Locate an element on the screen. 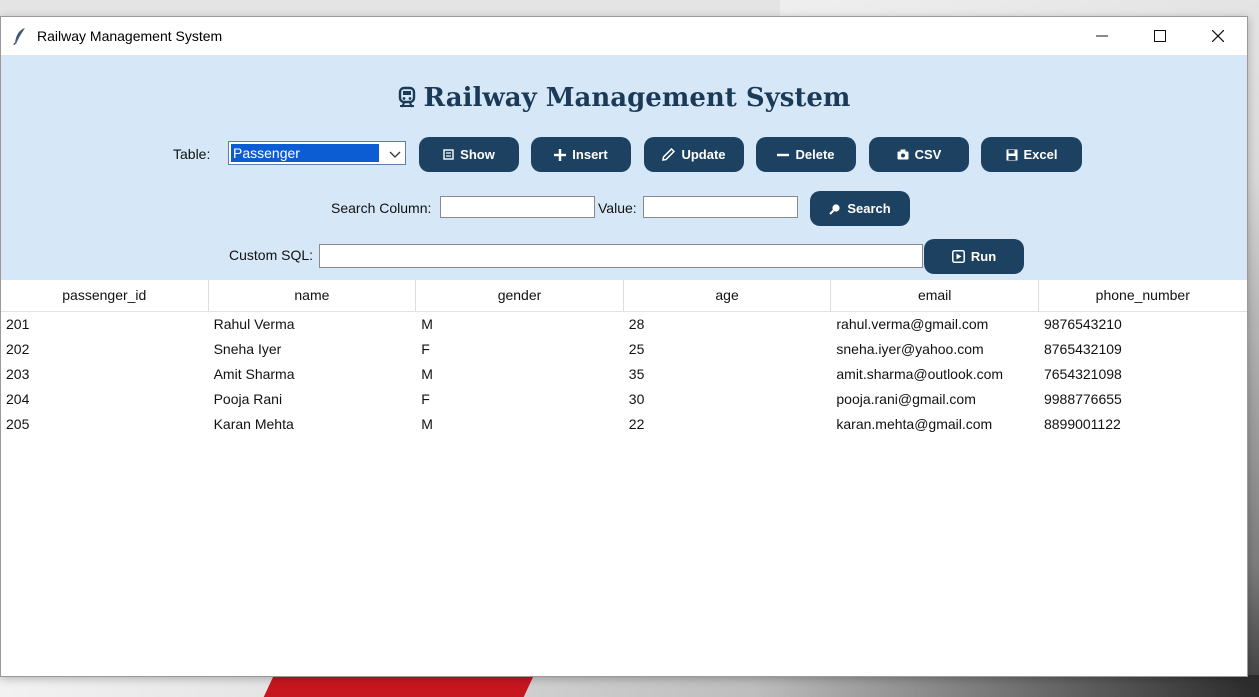  cell-email: pooja.rani@gmail.com is located at coordinates (906, 399).